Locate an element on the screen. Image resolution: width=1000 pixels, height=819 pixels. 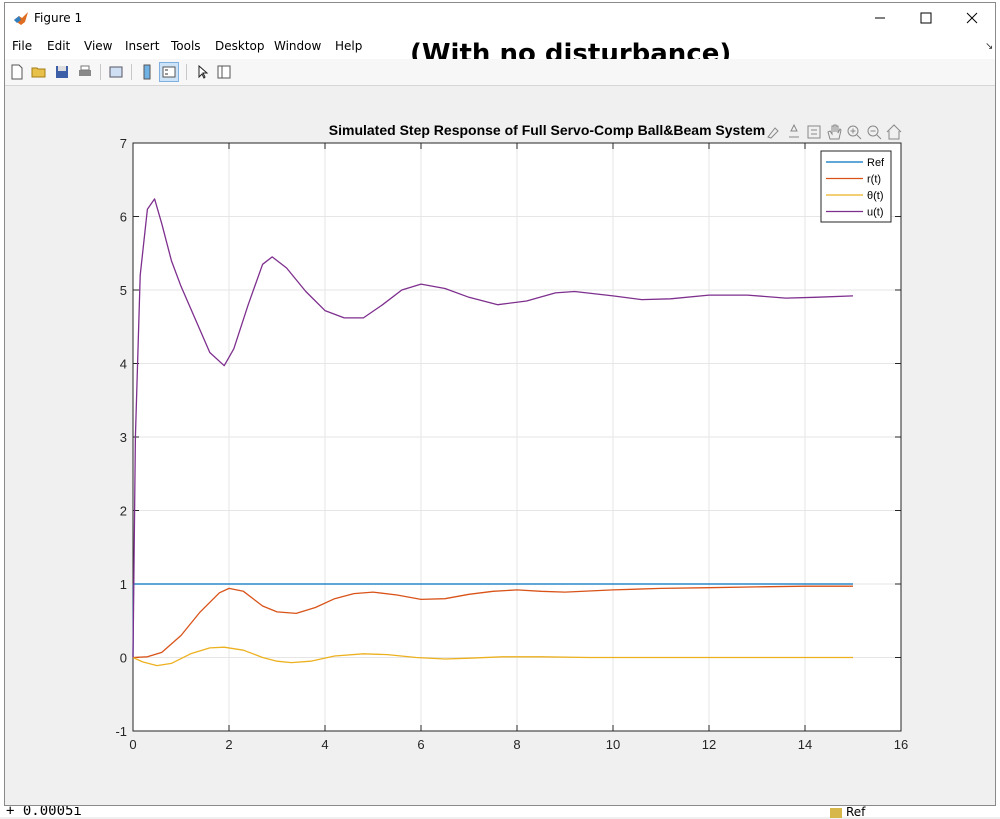
menu-tools: Tools is located at coordinates (186, 46).